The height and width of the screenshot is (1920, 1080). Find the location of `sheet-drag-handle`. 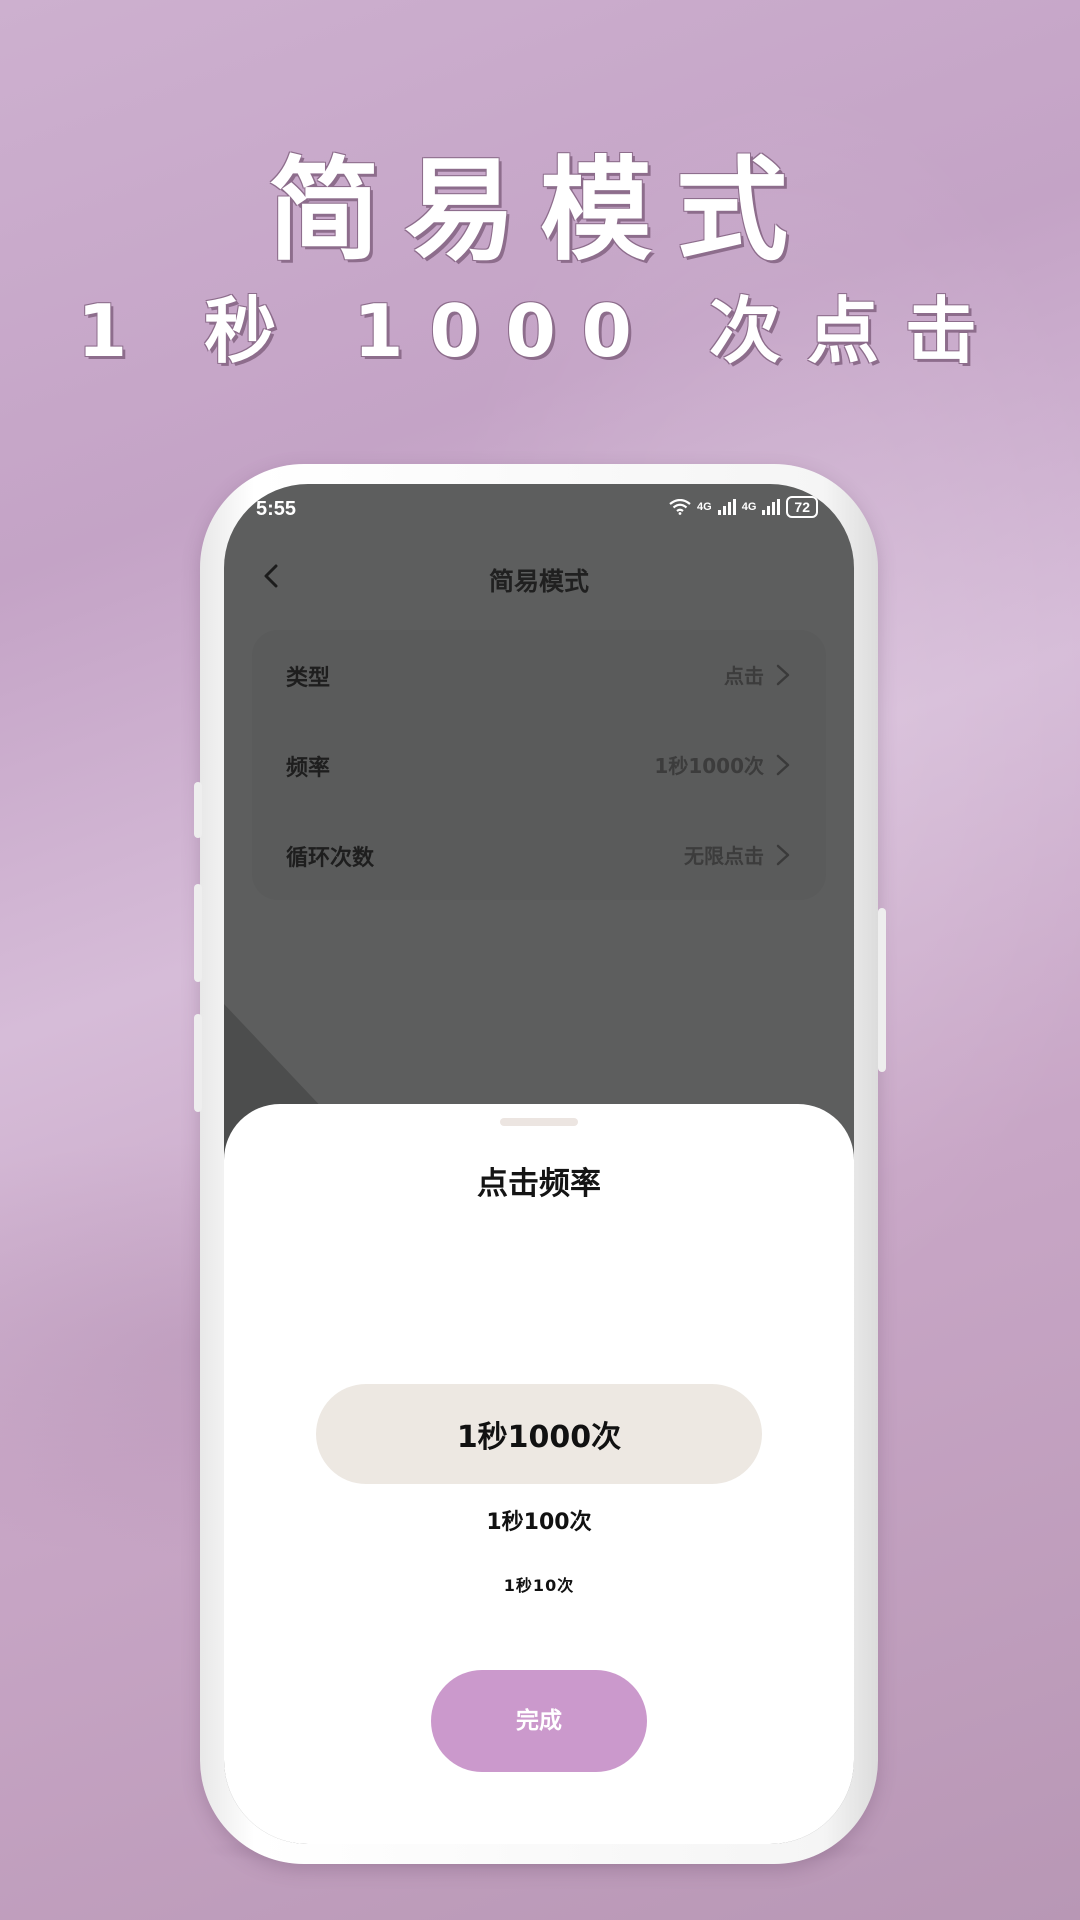

sheet-drag-handle is located at coordinates (539, 1122).